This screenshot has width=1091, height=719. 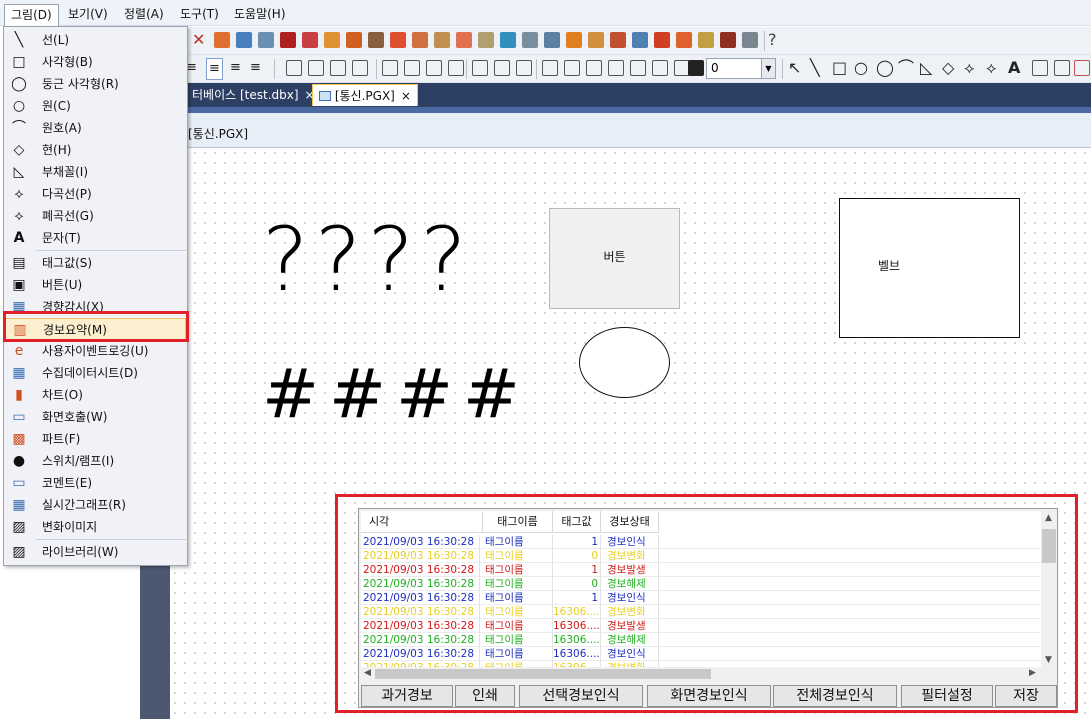 I want to click on chevron-down-icon: ▼, so click(x=768, y=68).